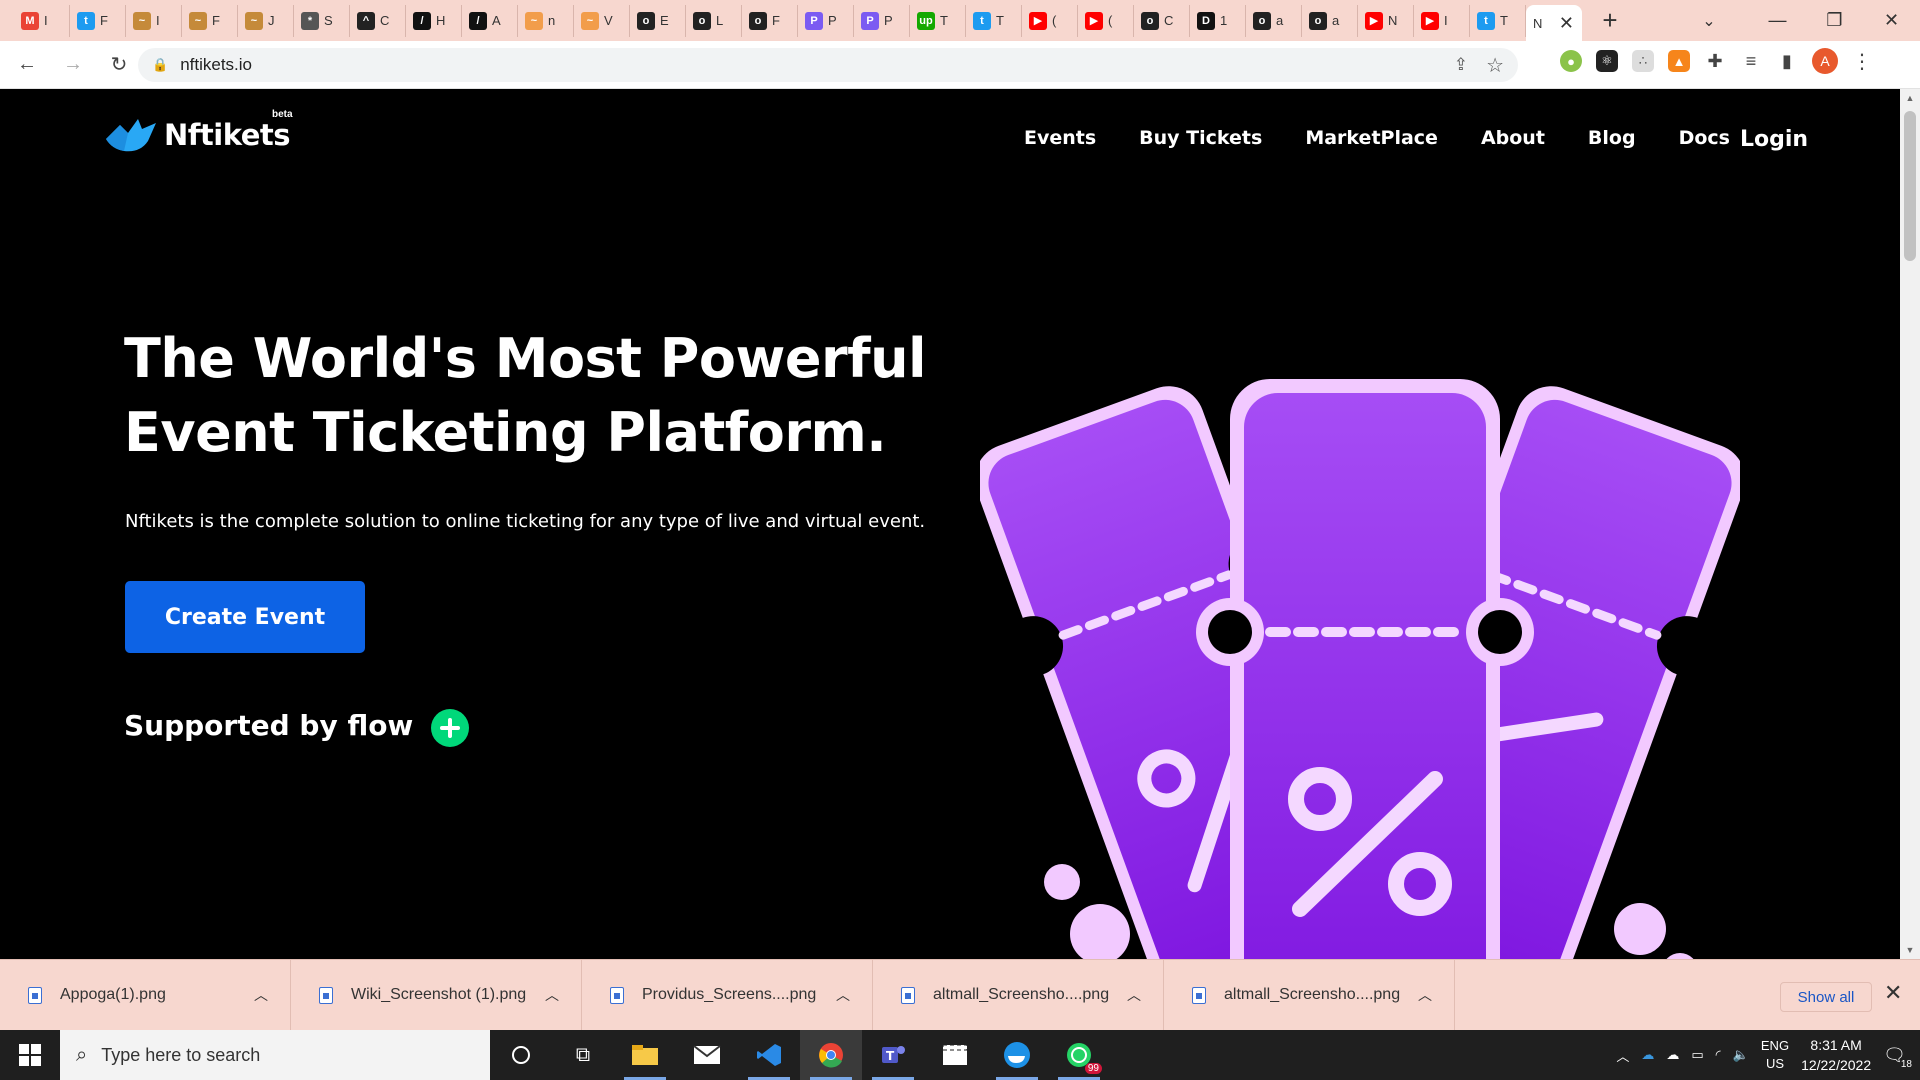  I want to click on browser-tab: oC, so click(1162, 20).